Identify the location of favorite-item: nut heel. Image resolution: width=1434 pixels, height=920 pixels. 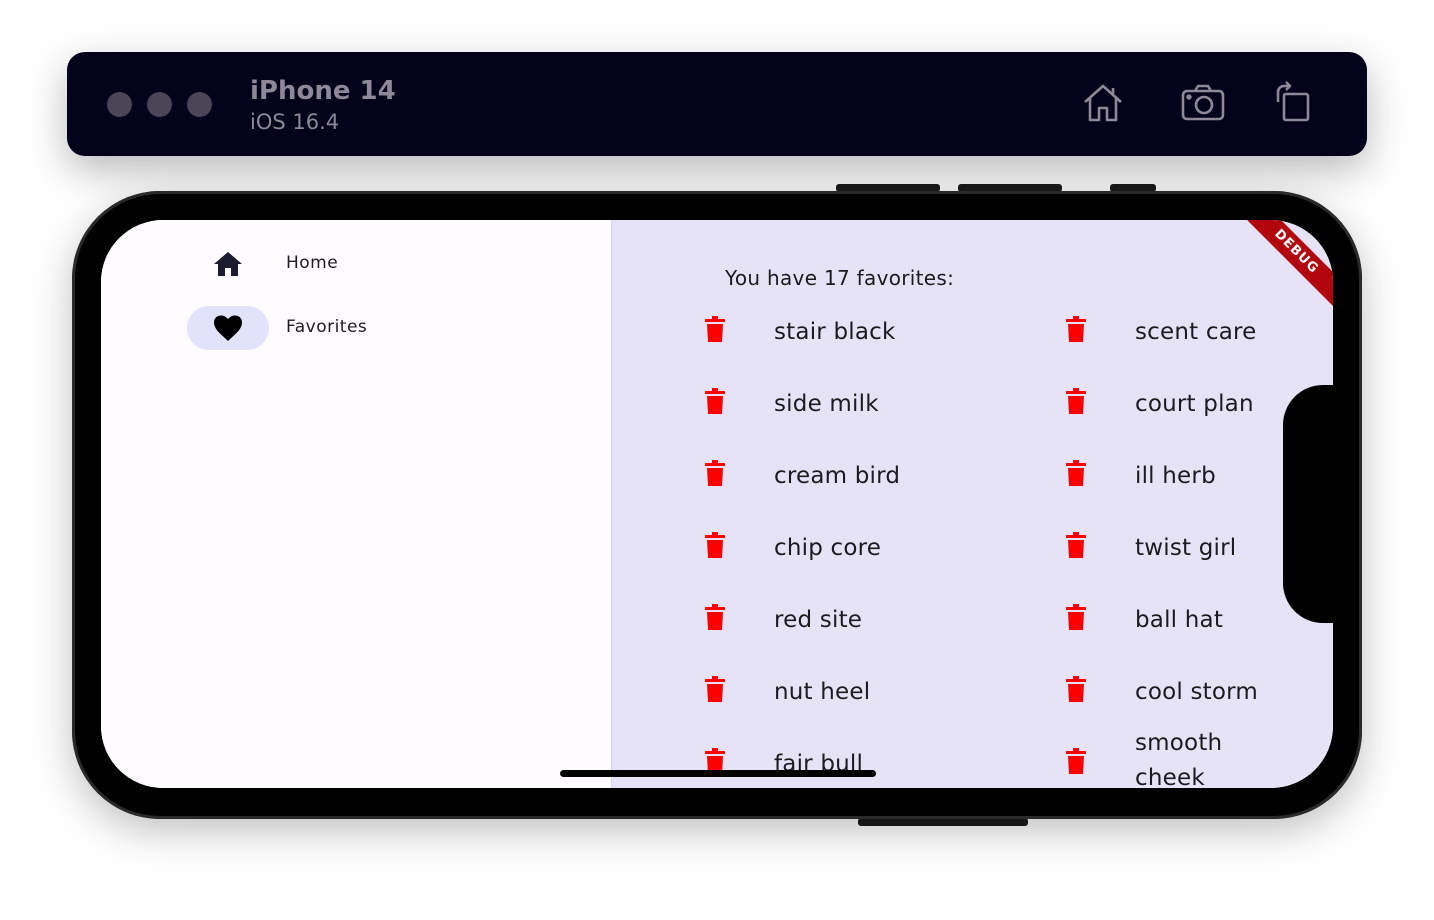
(792, 688).